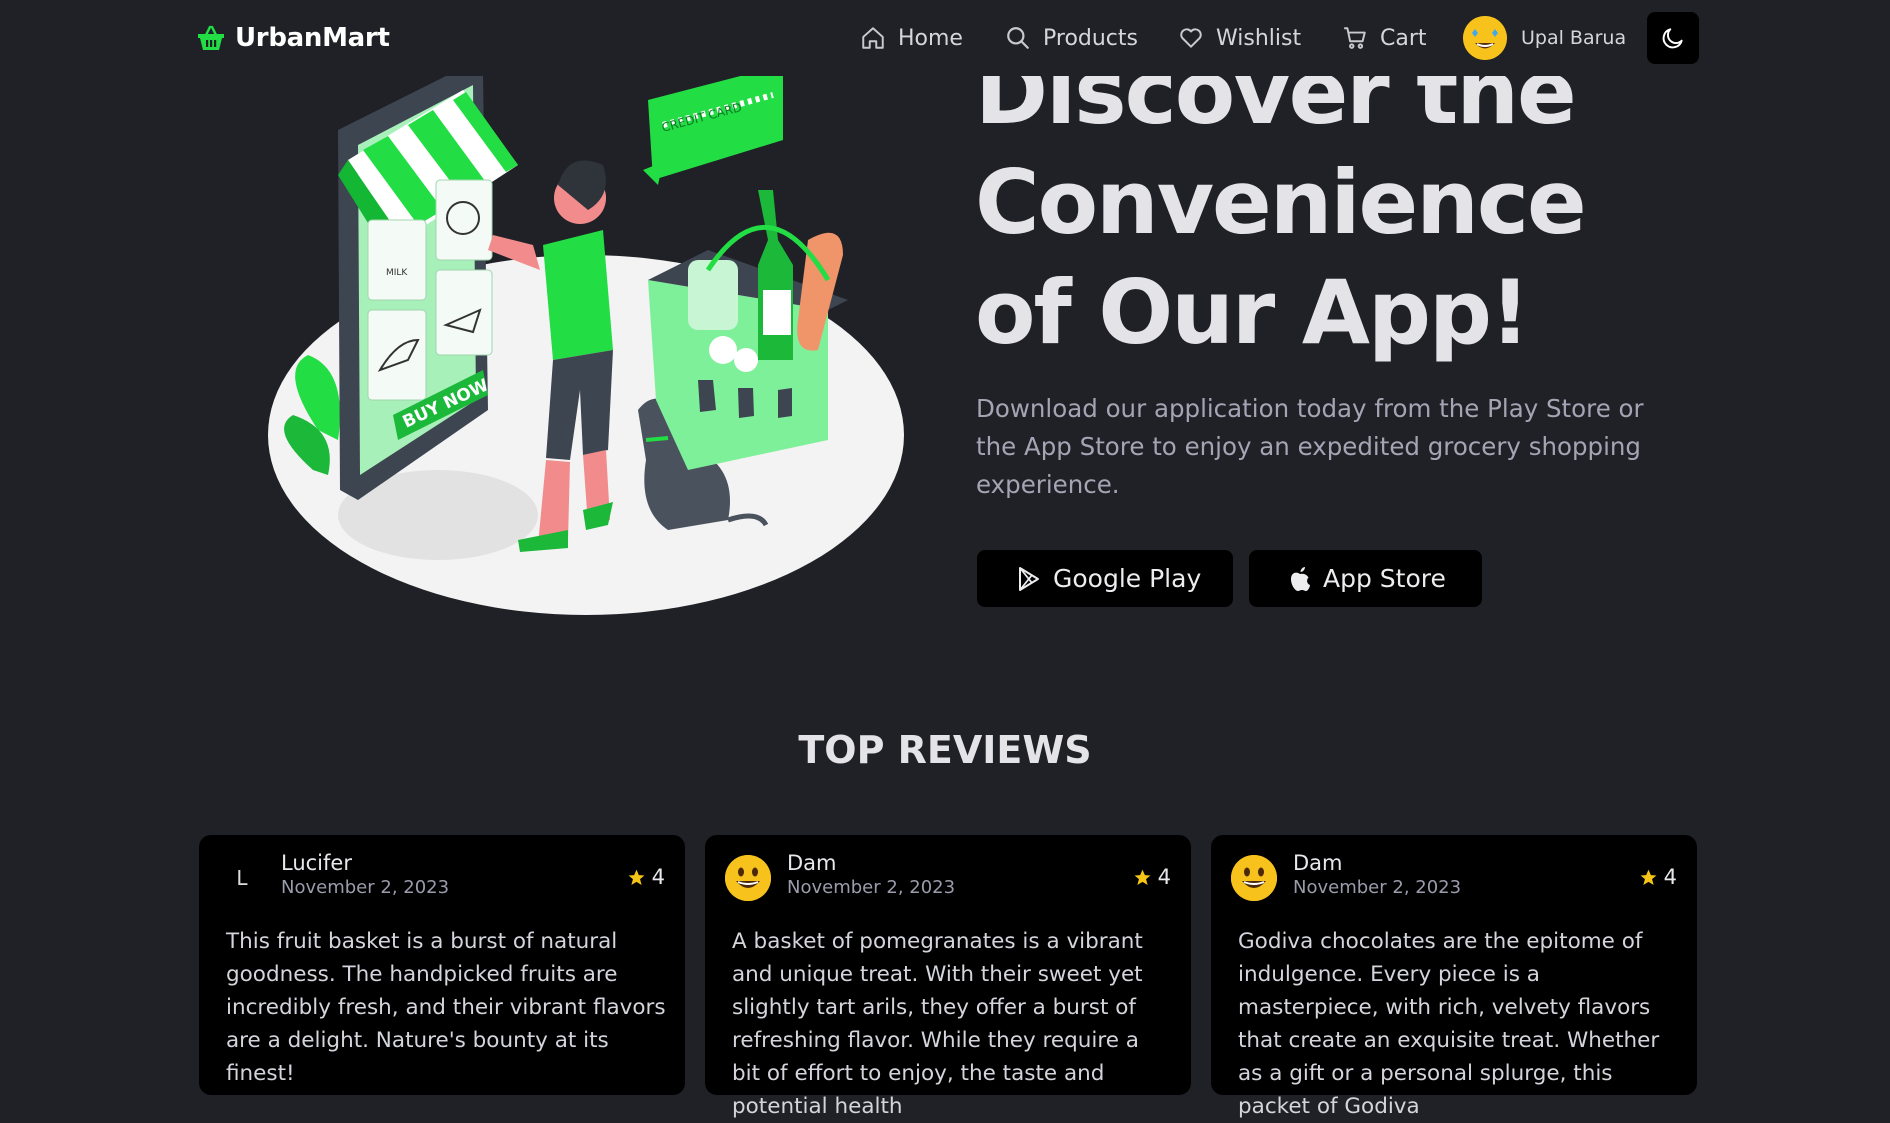 The image size is (1890, 1123). I want to click on theme-toggle-button, so click(1673, 38).